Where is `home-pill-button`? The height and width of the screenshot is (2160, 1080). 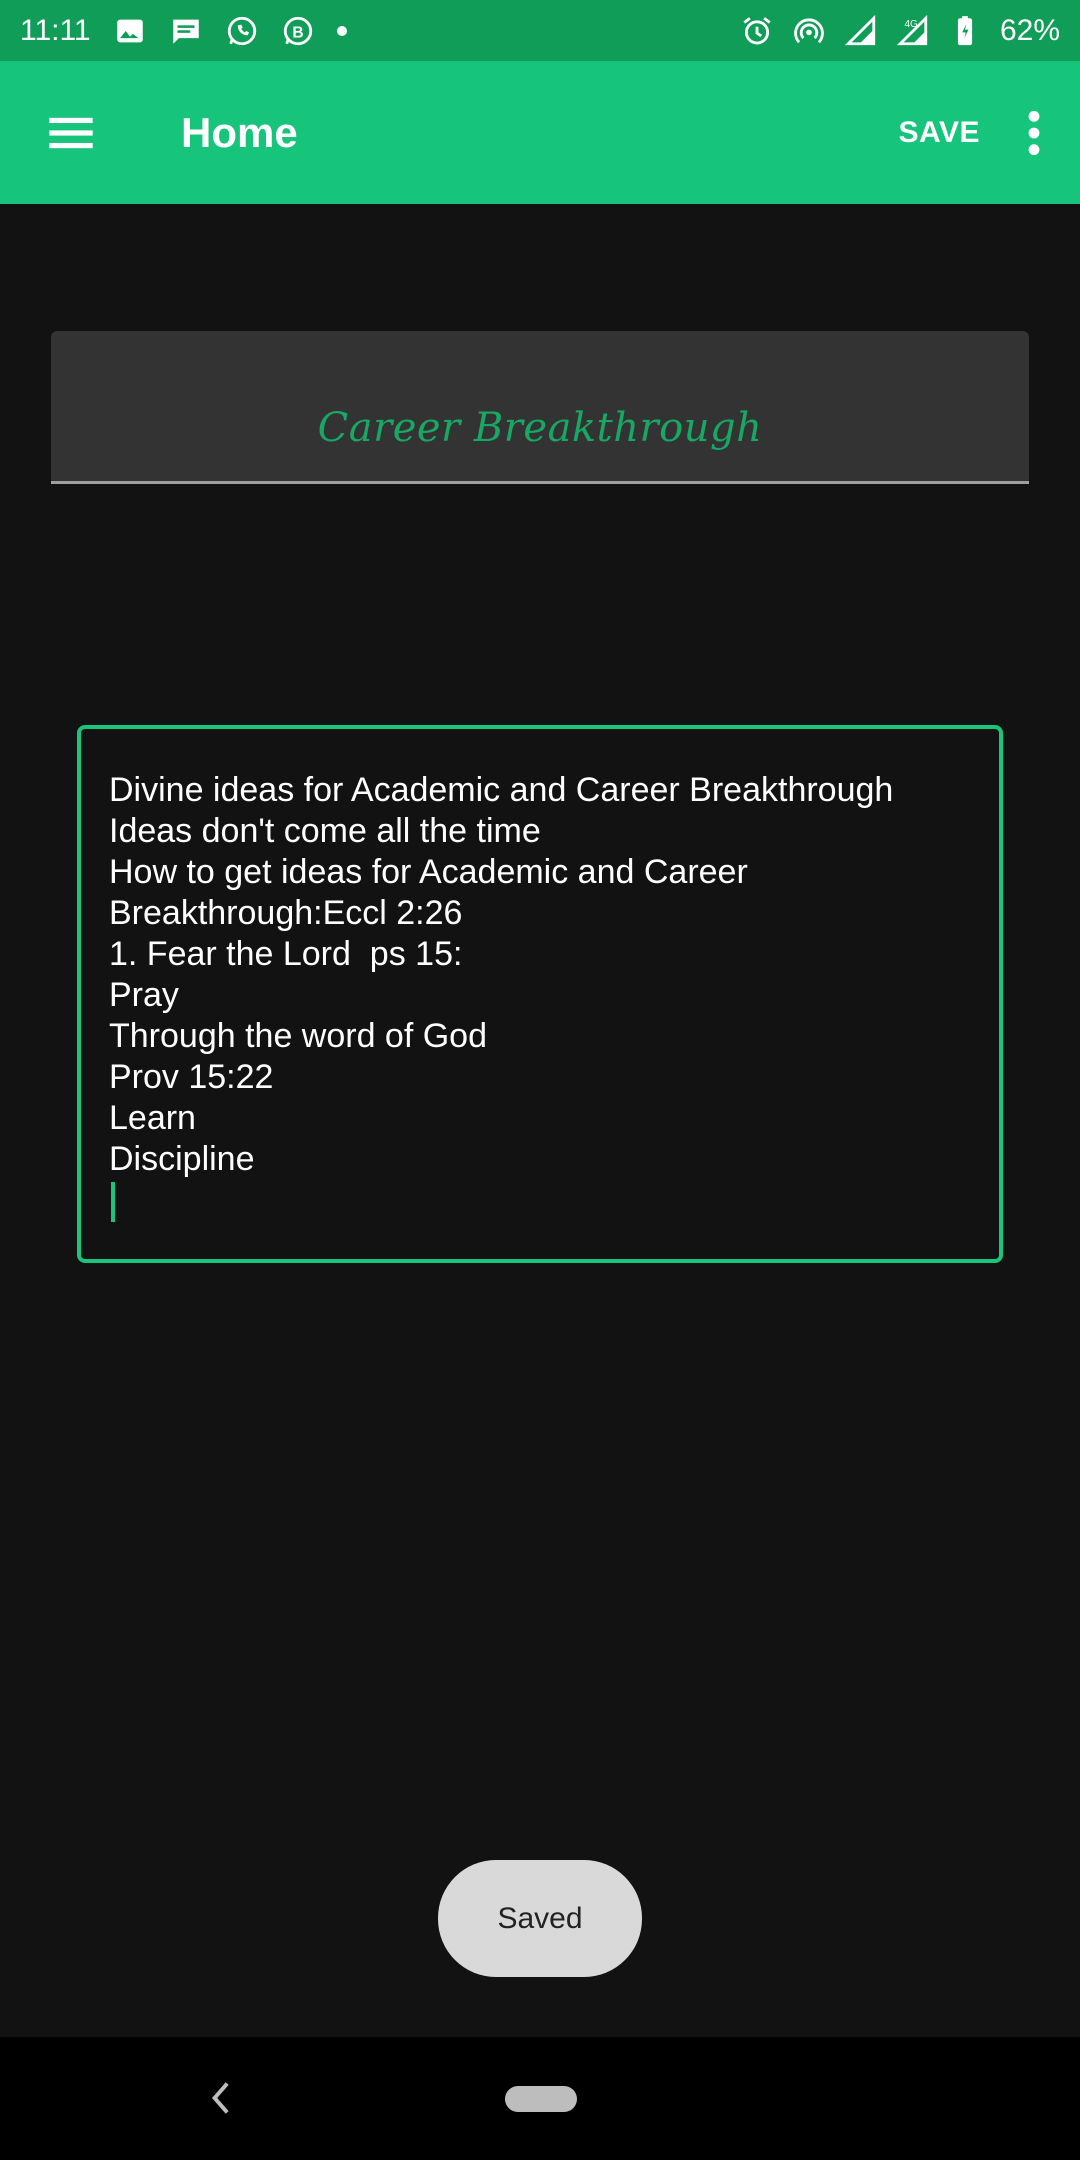 home-pill-button is located at coordinates (541, 2099).